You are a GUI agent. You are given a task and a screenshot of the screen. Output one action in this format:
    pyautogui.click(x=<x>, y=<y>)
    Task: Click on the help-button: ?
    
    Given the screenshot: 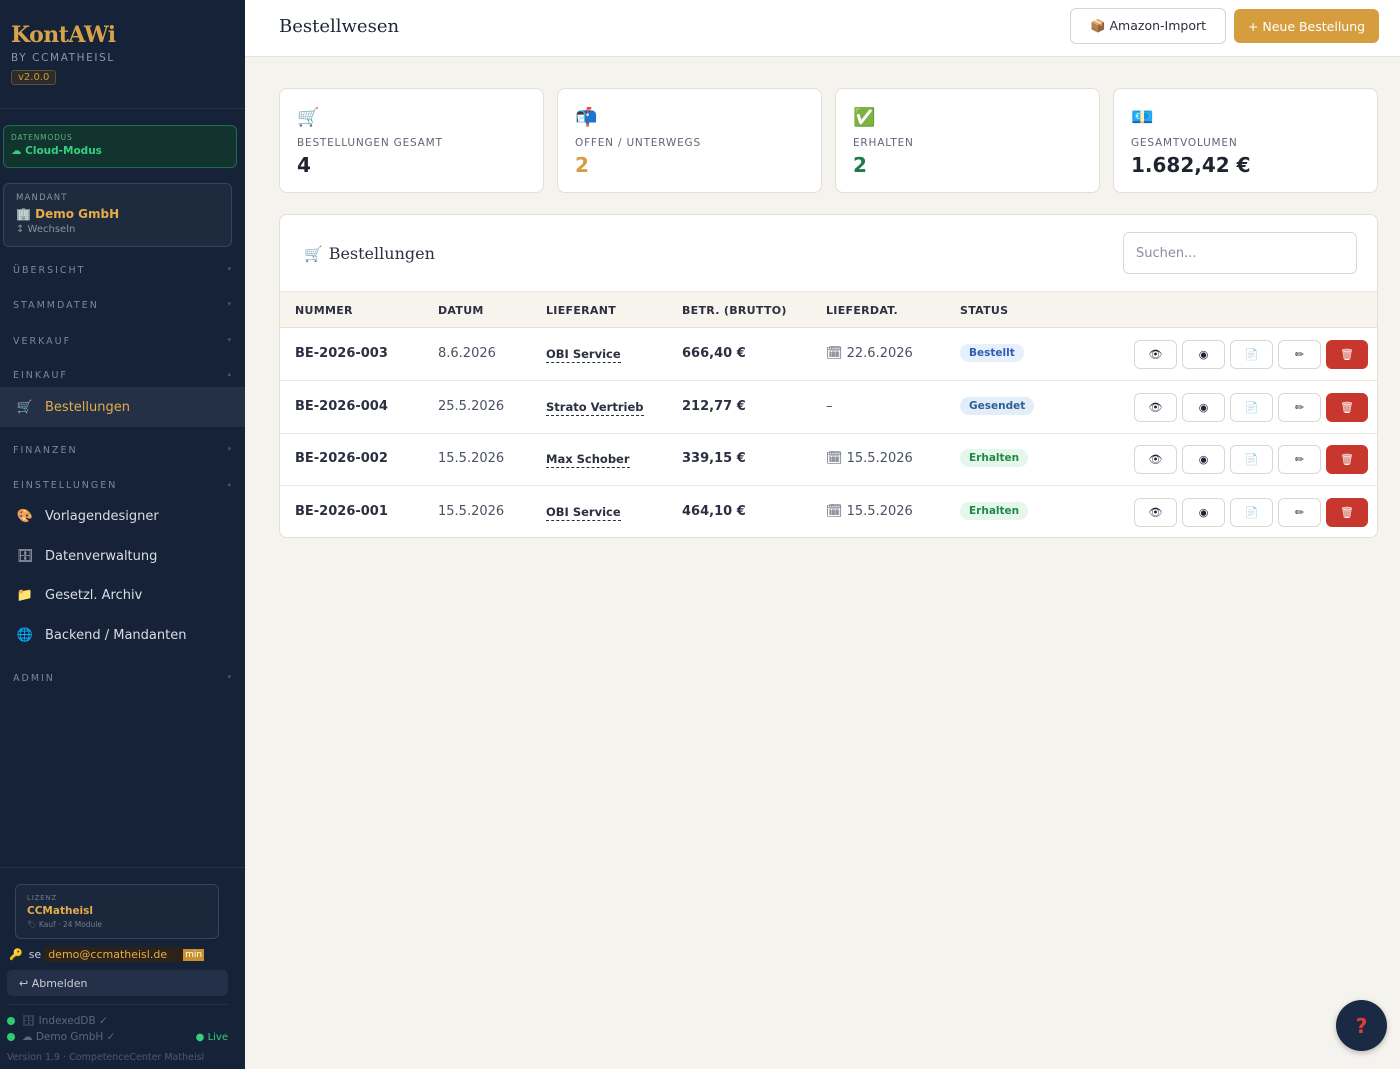 What is the action you would take?
    pyautogui.click(x=1361, y=1025)
    